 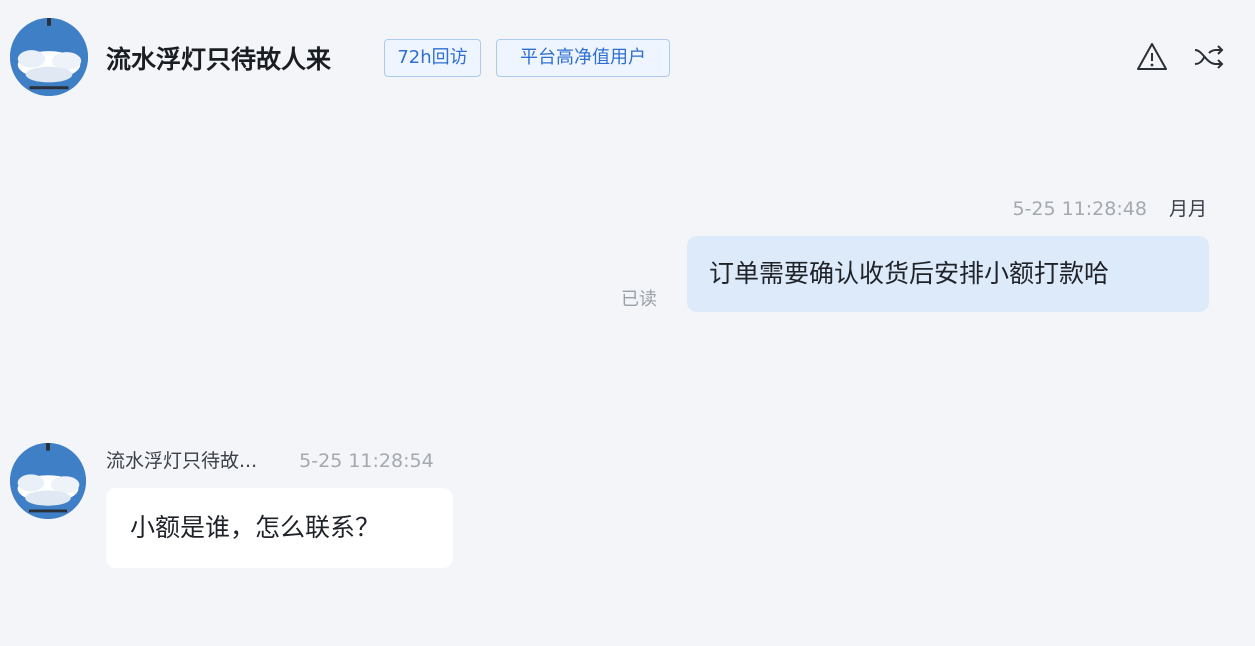 I want to click on shuffle-icon, so click(x=1209, y=57).